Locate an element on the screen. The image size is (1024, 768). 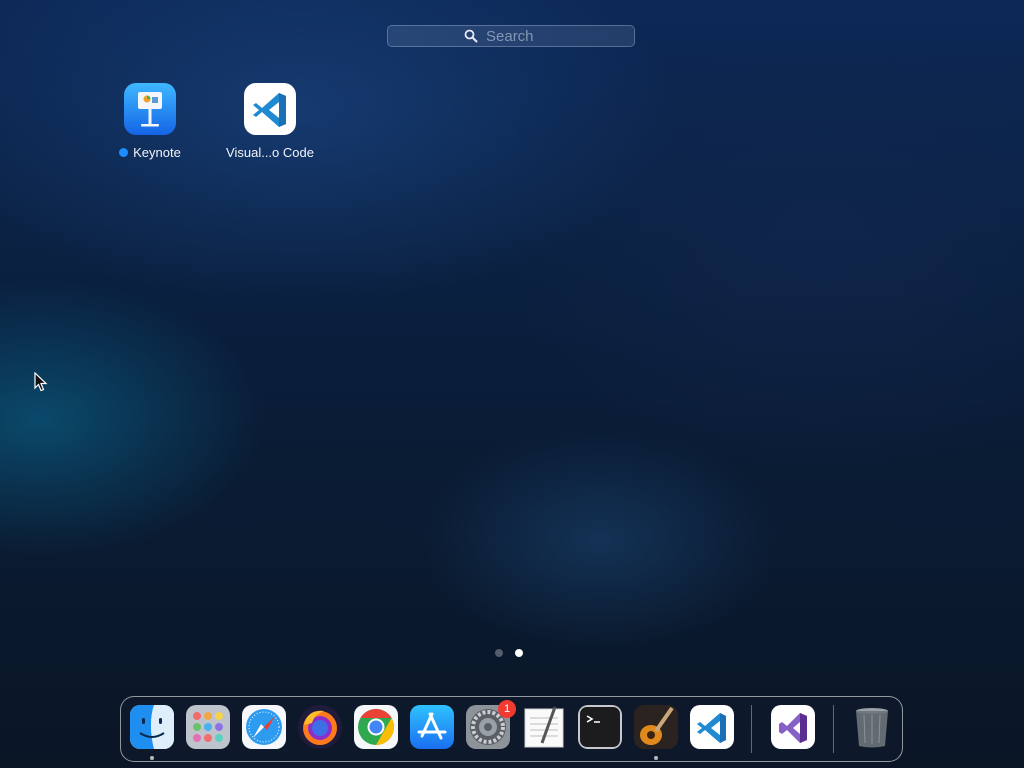
finder-icon is located at coordinates (152, 727).